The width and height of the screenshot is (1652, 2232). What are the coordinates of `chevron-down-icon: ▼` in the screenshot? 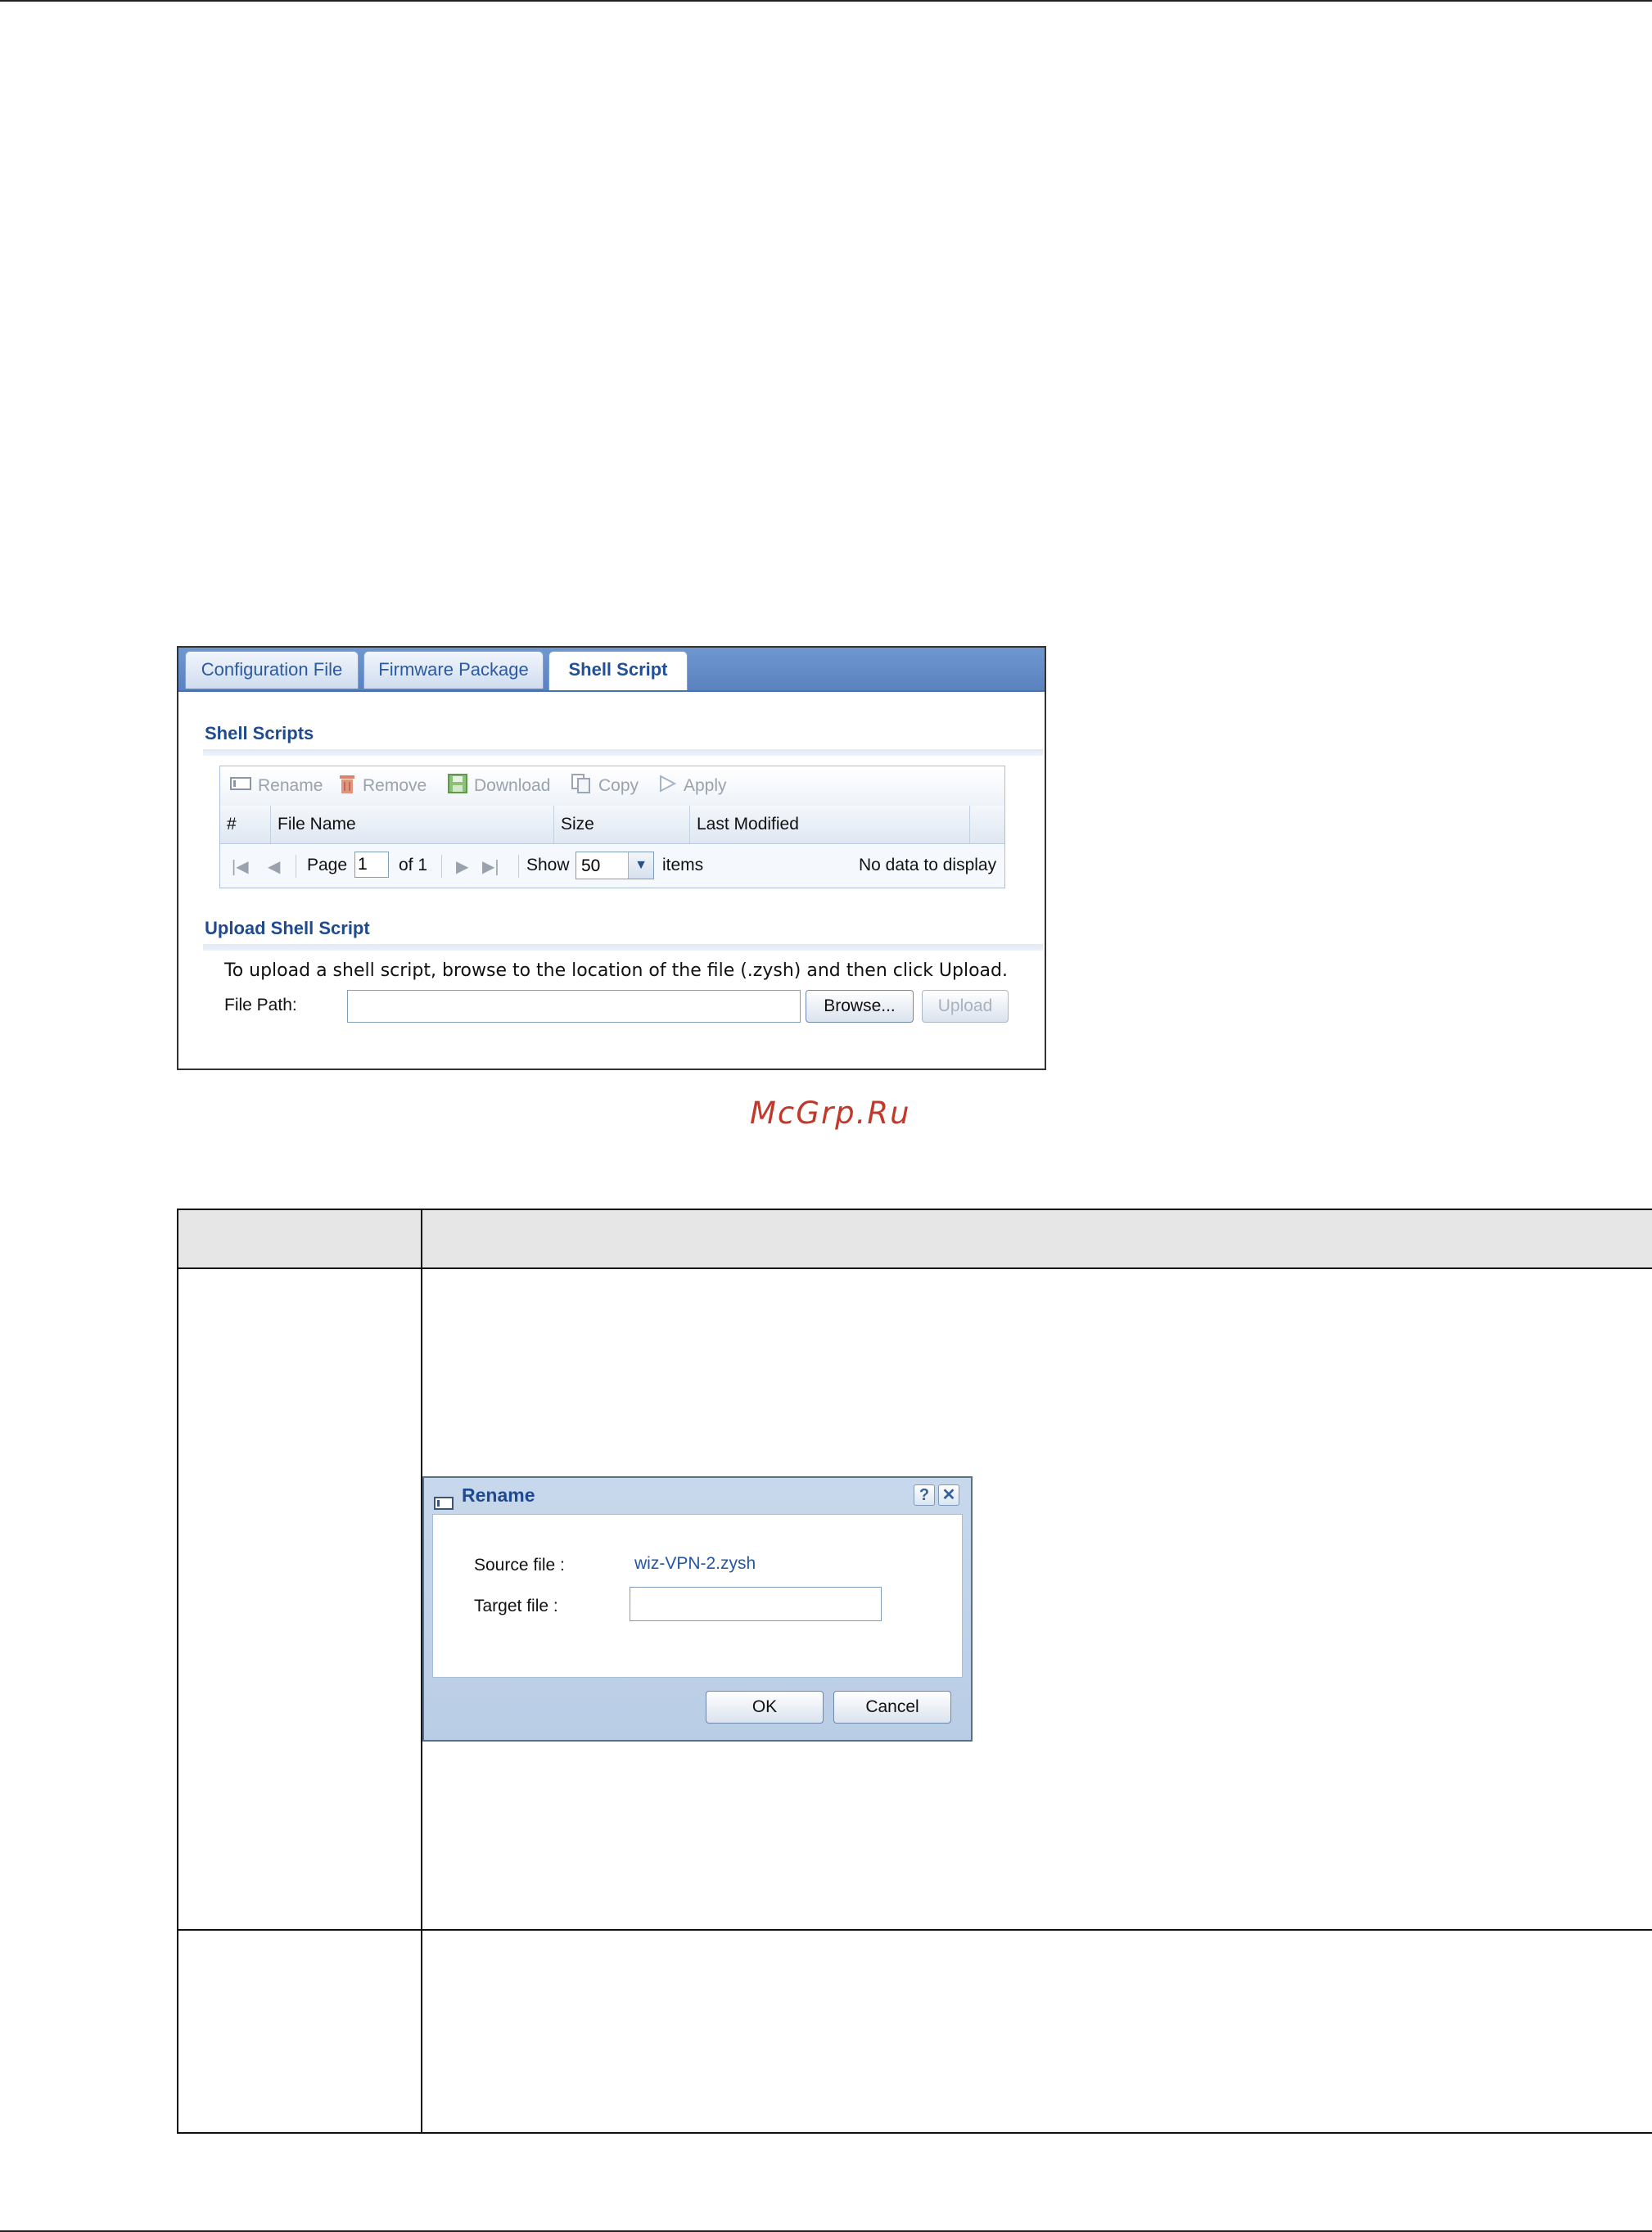 It's located at (640, 866).